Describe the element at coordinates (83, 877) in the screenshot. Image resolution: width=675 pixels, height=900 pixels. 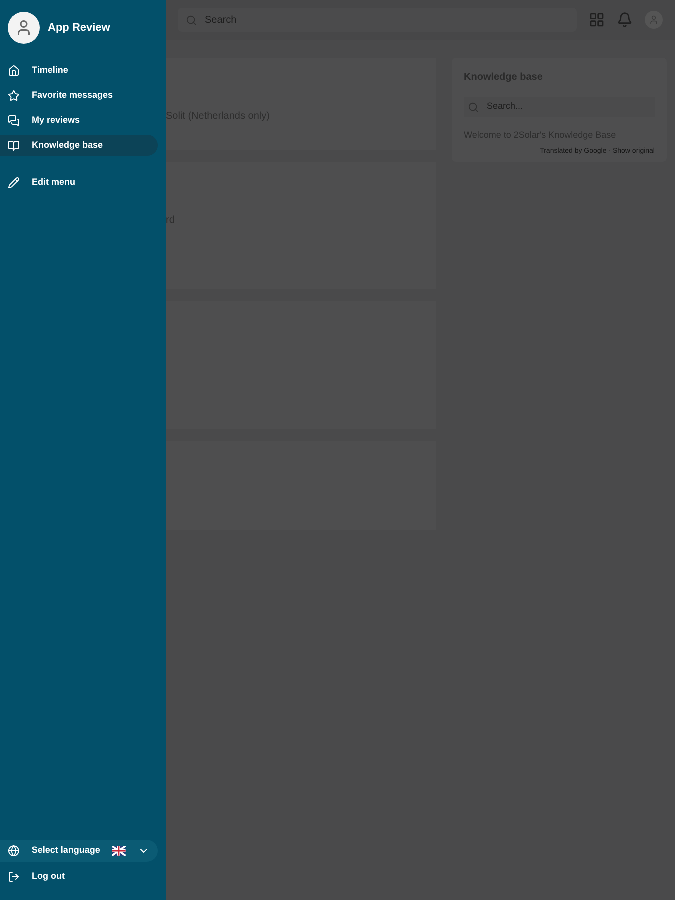
I see `menu-item: Log out` at that location.